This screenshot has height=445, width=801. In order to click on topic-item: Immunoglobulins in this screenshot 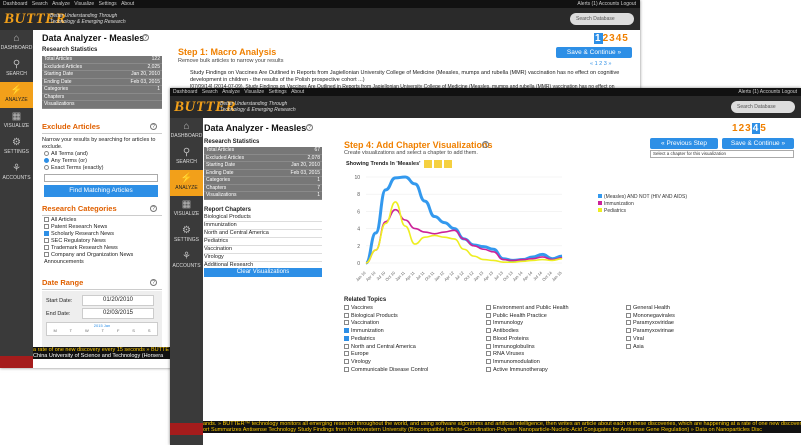, I will do `click(527, 348)`.